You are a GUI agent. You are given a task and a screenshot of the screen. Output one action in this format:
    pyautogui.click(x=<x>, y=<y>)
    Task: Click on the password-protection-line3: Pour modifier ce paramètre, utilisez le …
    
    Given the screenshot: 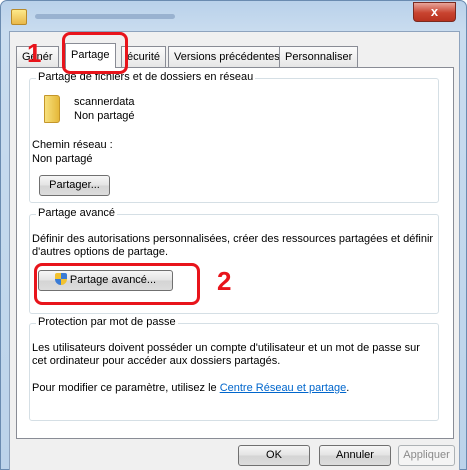 What is the action you would take?
    pyautogui.click(x=190, y=388)
    